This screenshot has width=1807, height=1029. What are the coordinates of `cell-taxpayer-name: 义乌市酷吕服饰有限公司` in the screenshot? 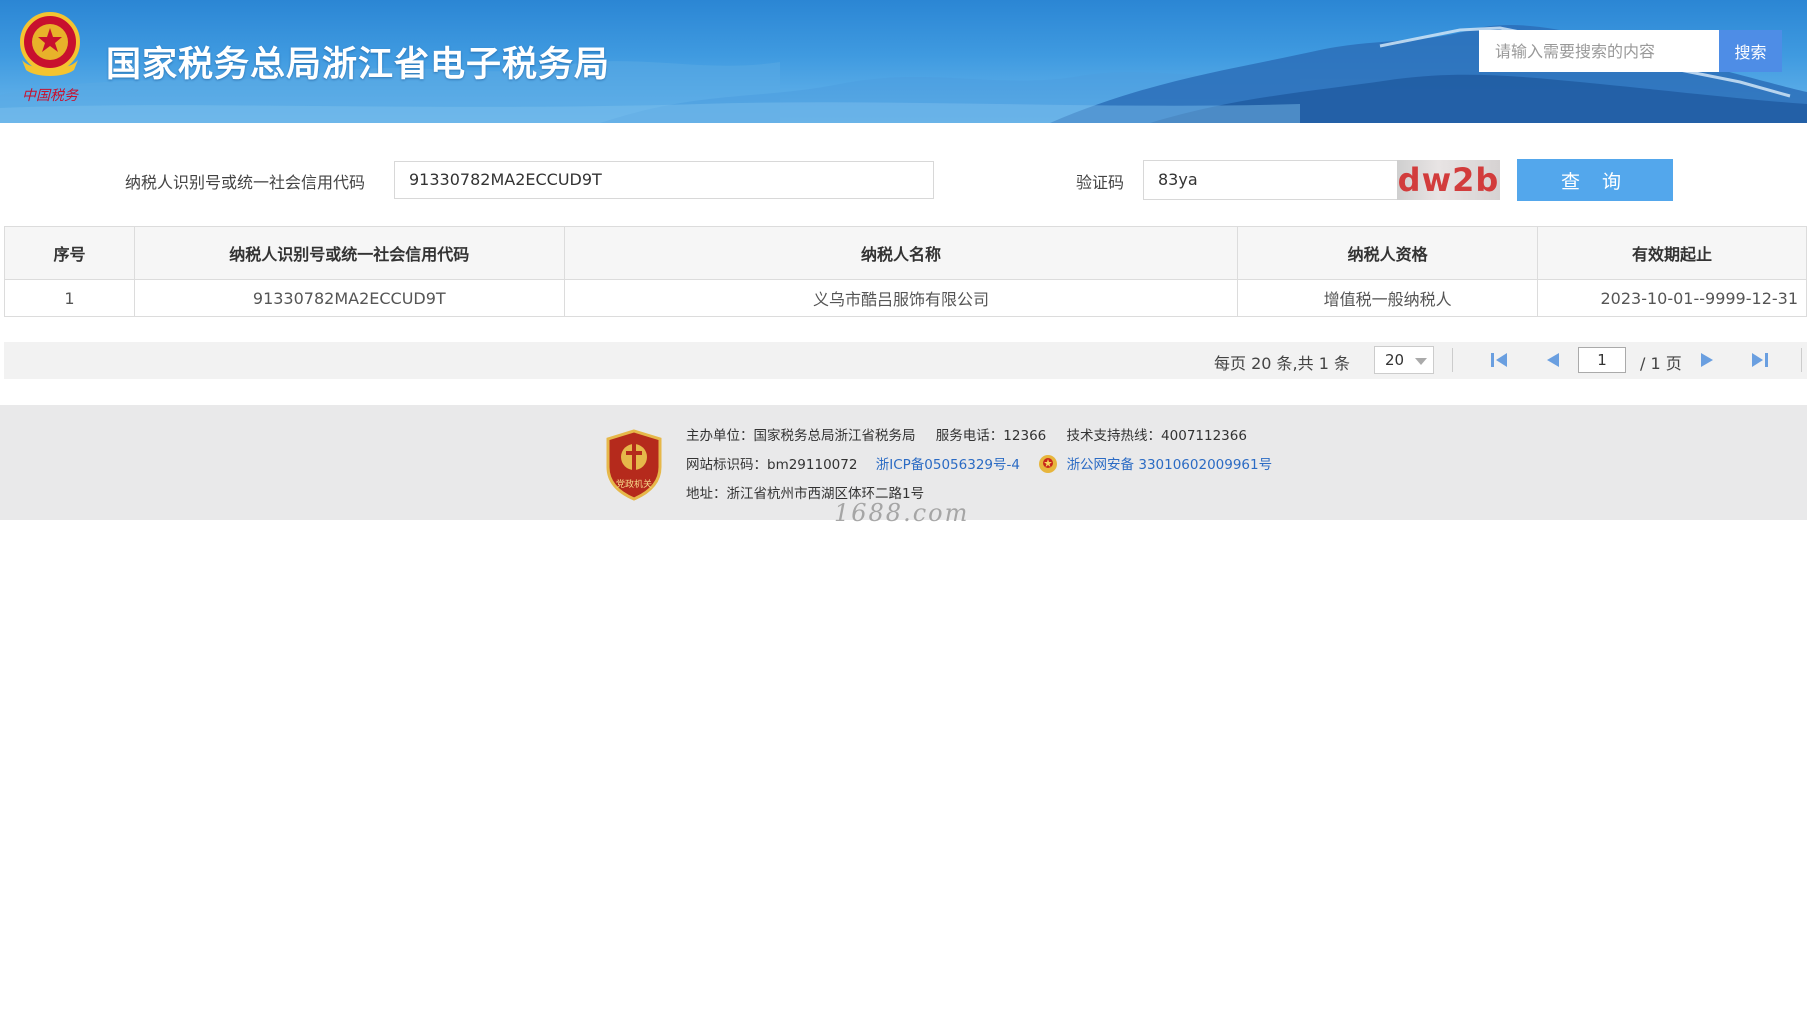 It's located at (901, 298).